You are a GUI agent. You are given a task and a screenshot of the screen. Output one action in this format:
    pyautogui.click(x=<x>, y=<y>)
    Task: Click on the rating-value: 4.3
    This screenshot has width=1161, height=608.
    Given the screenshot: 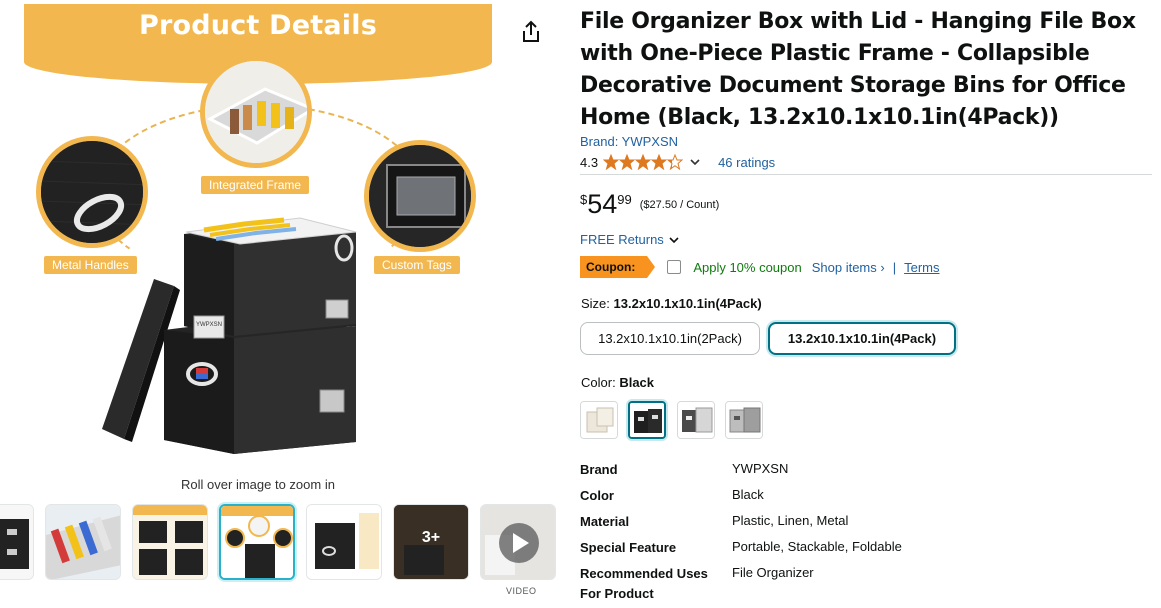 What is the action you would take?
    pyautogui.click(x=589, y=162)
    